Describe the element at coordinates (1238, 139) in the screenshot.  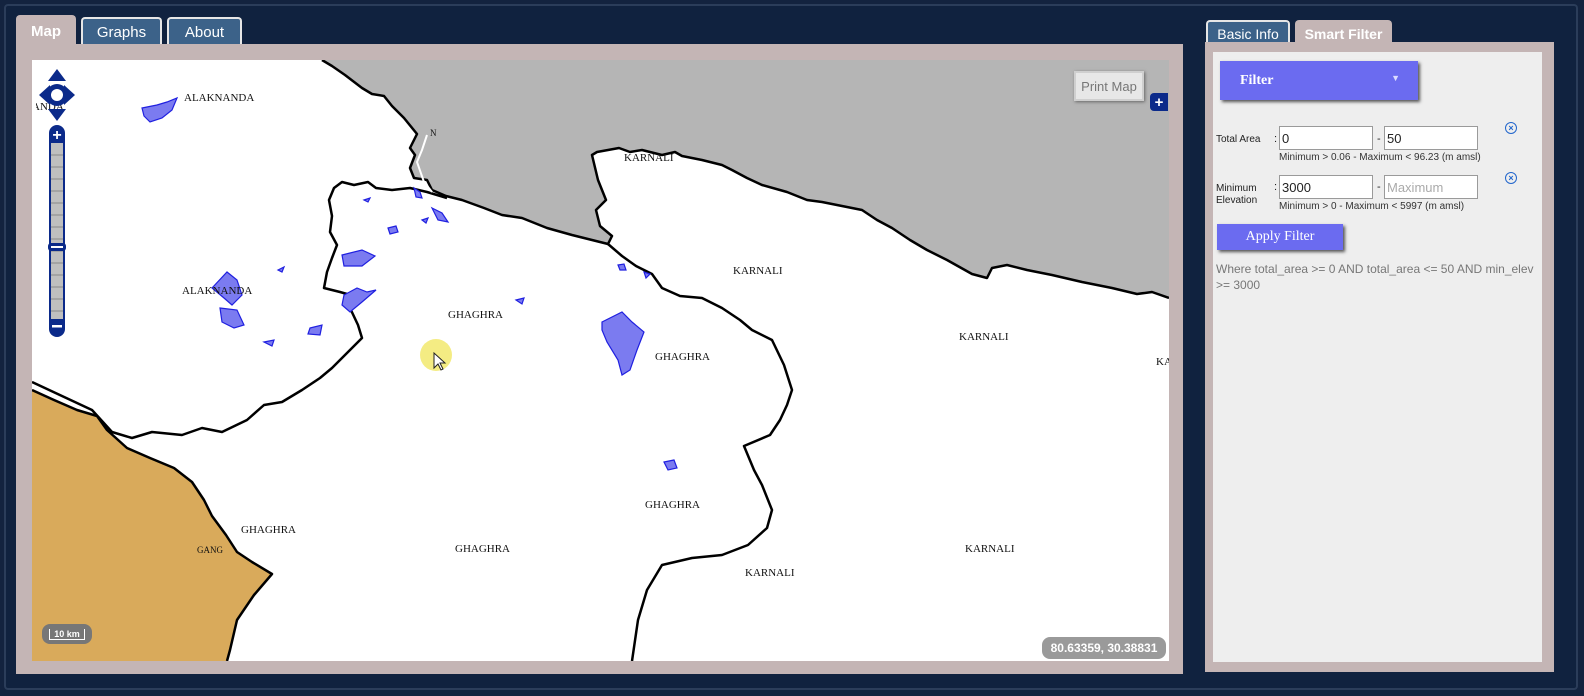
I see `total-area-label: Total Area` at that location.